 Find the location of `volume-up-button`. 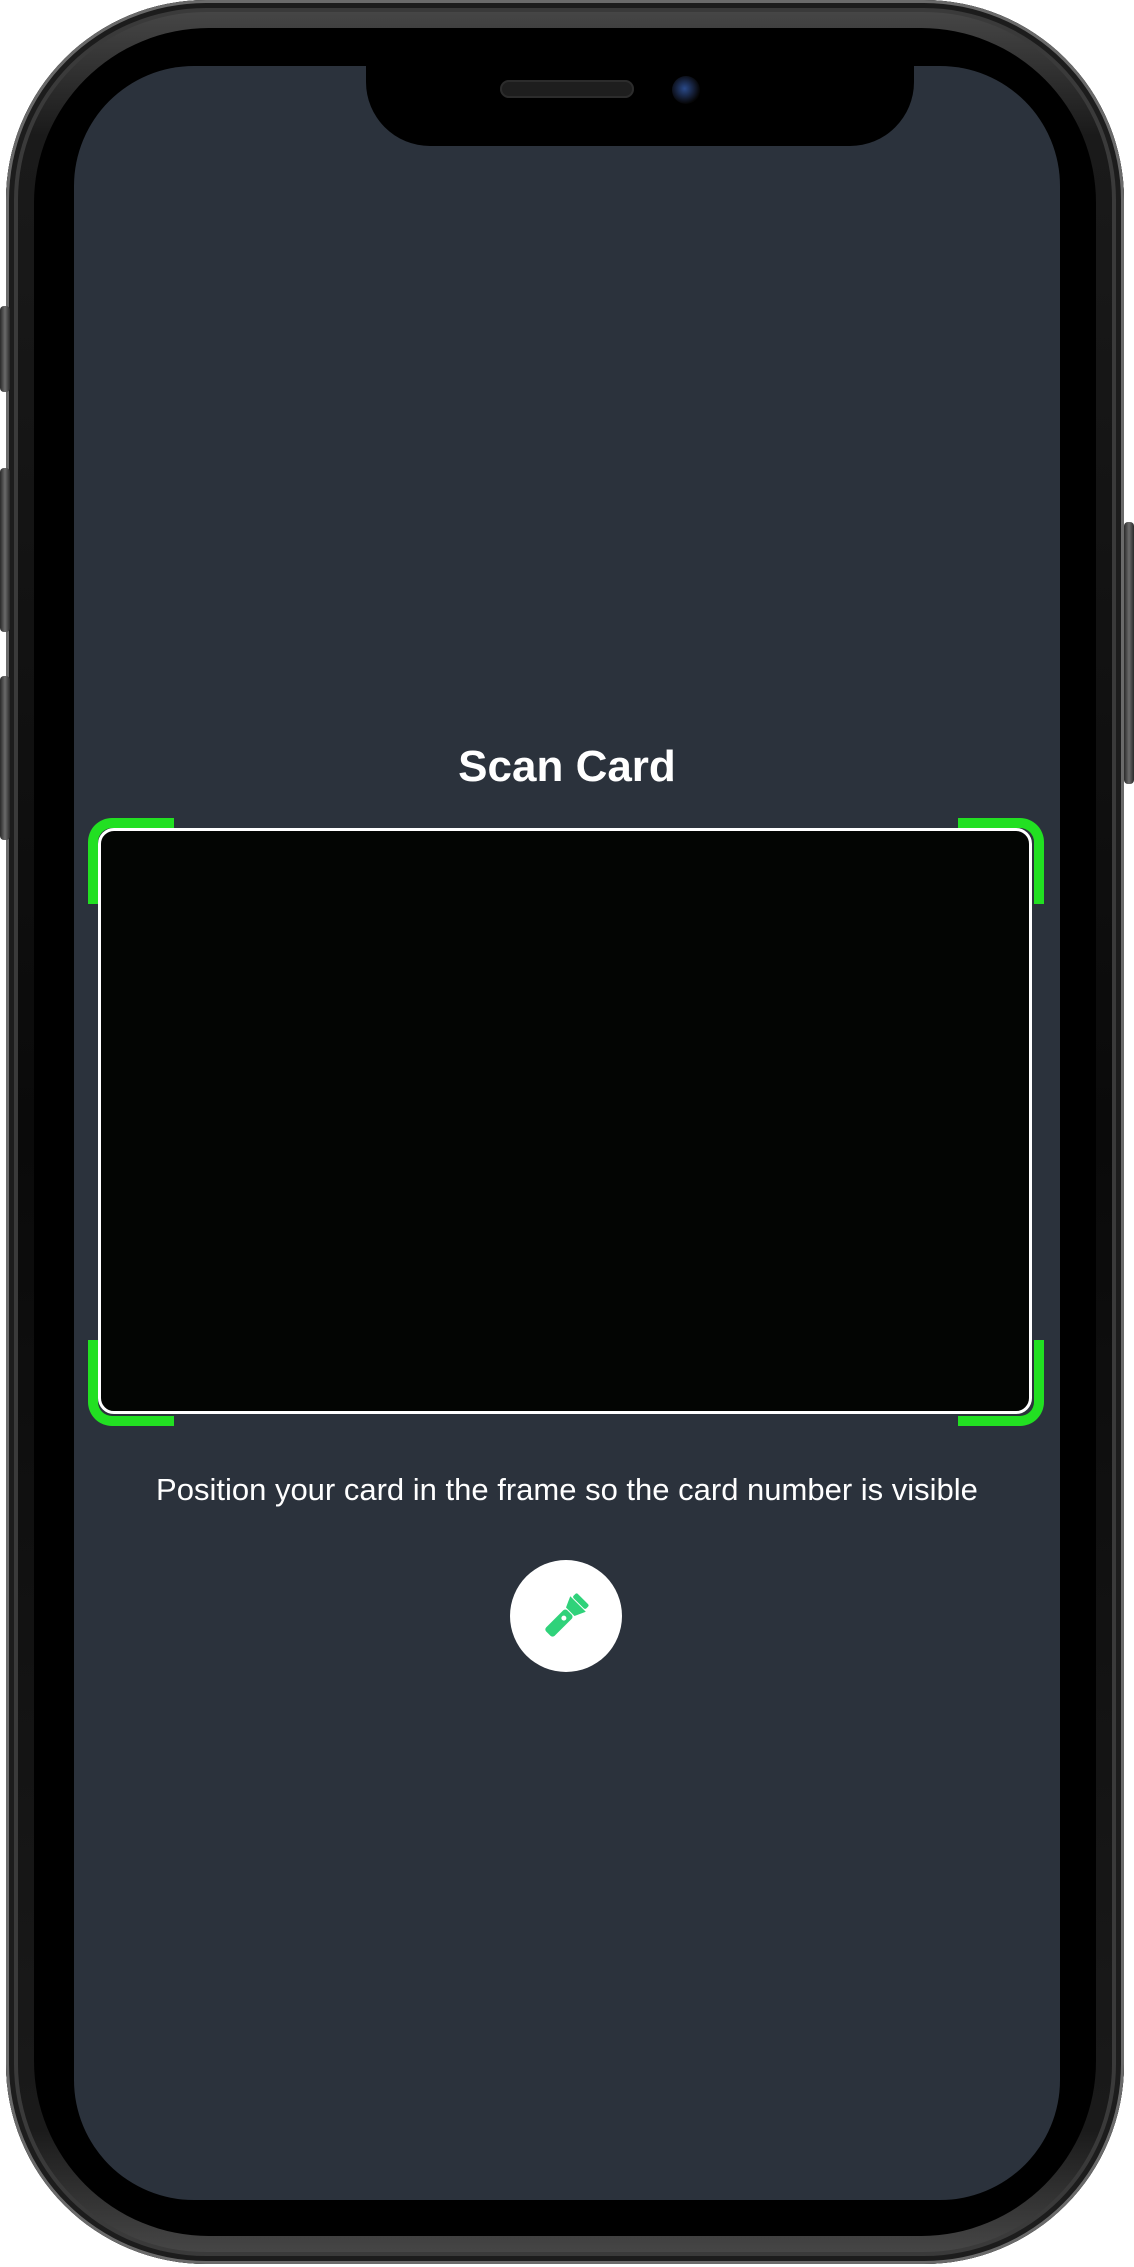

volume-up-button is located at coordinates (5, 550).